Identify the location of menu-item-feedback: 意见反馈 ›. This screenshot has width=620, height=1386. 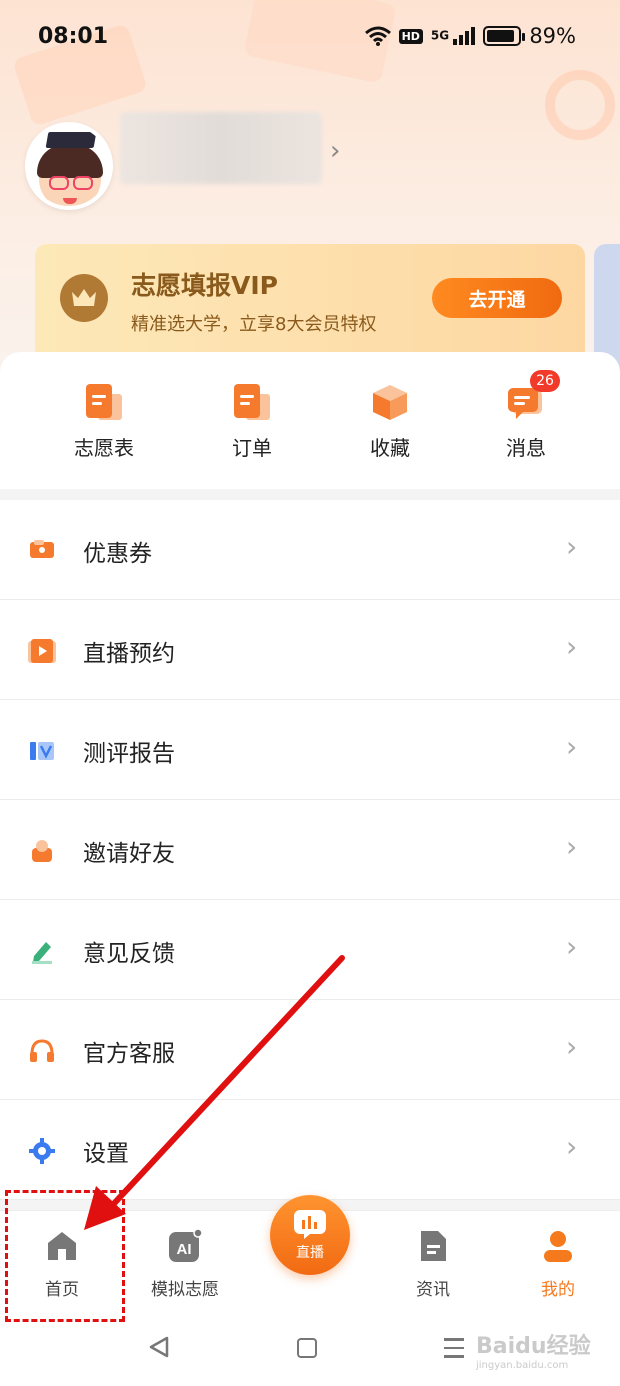
(310, 950).